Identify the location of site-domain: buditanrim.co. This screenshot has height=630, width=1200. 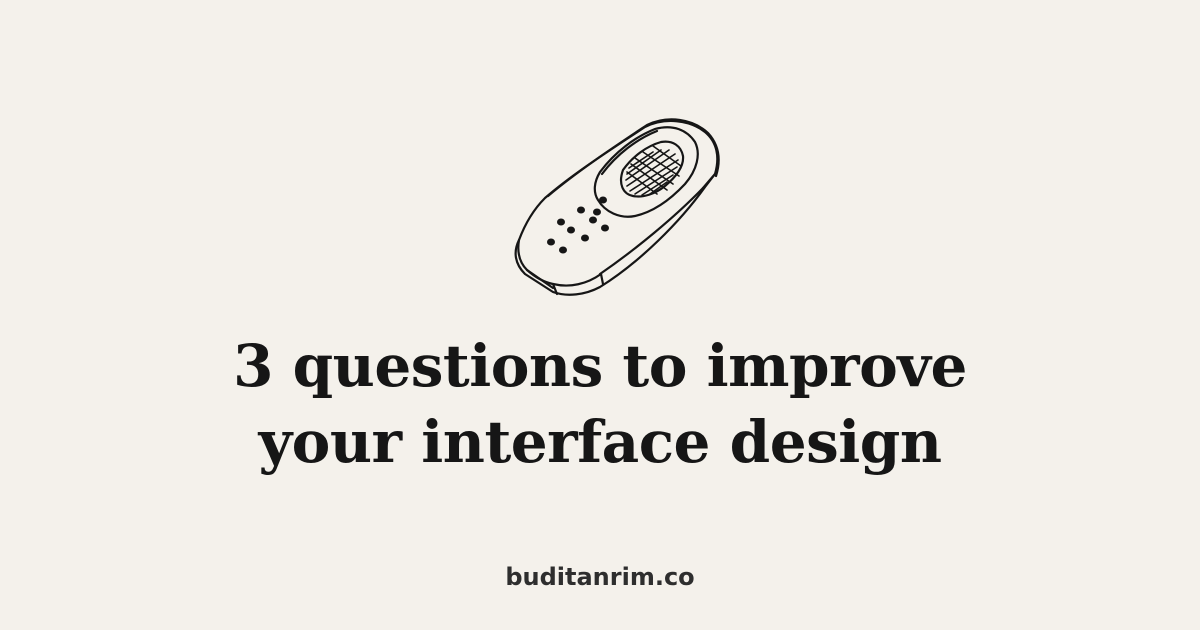
(600, 577).